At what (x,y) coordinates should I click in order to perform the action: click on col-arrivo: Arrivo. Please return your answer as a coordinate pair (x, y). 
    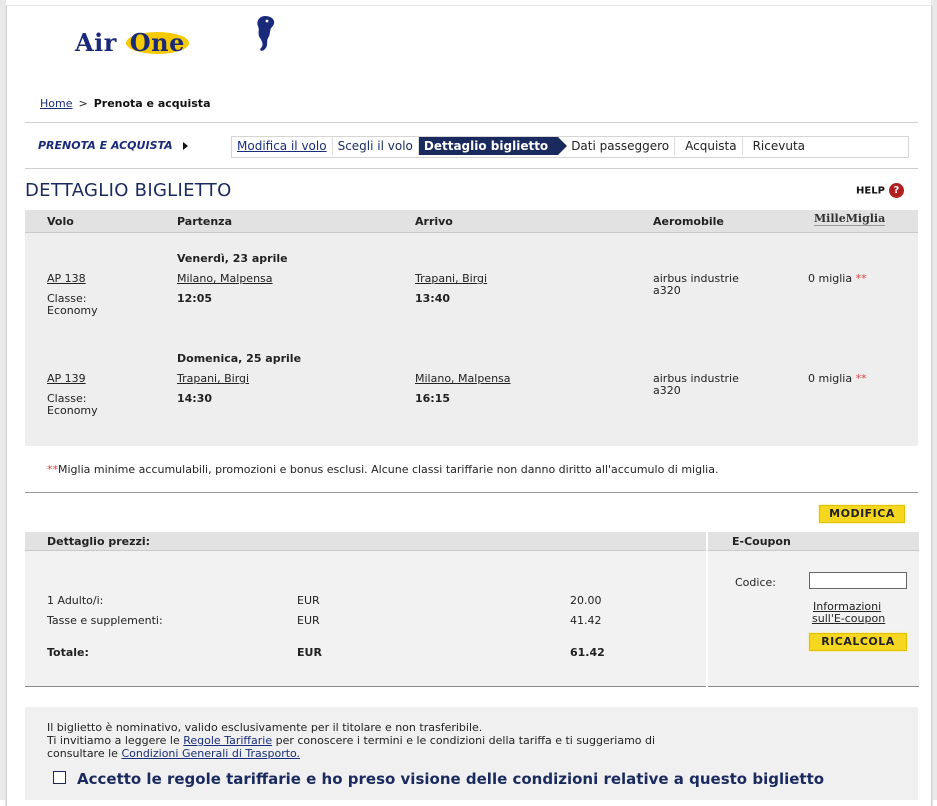
    Looking at the image, I should click on (434, 221).